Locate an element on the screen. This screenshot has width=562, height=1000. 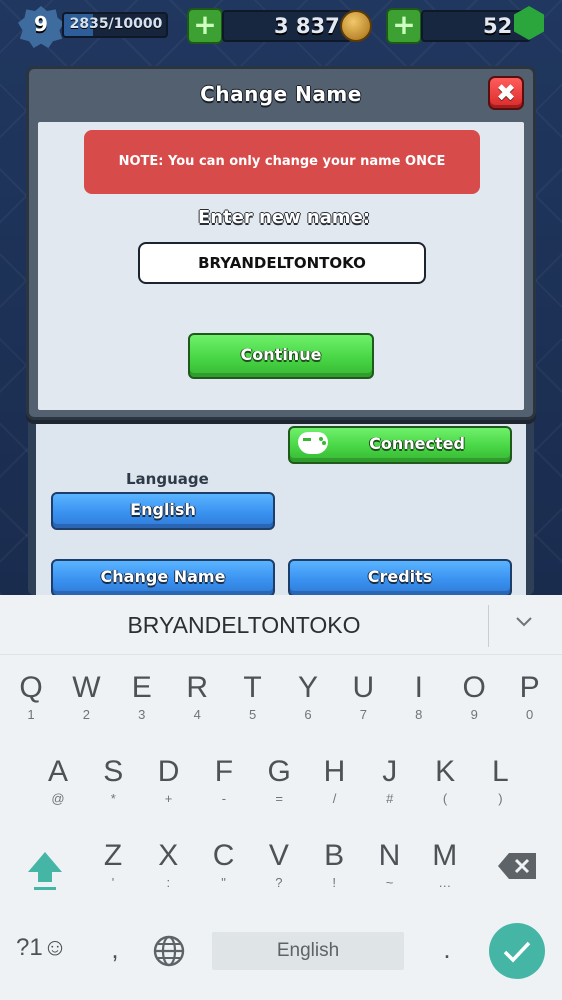
key-d: D + is located at coordinates (169, 781).